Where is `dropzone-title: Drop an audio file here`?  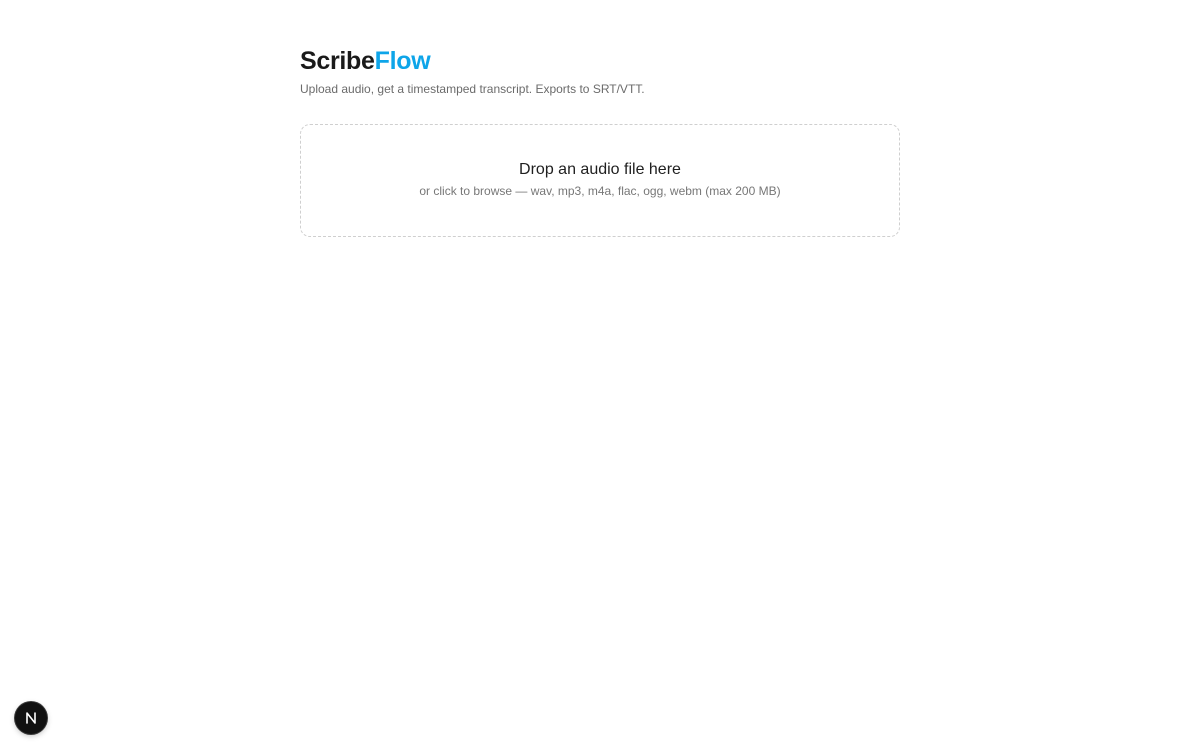 dropzone-title: Drop an audio file here is located at coordinates (600, 169).